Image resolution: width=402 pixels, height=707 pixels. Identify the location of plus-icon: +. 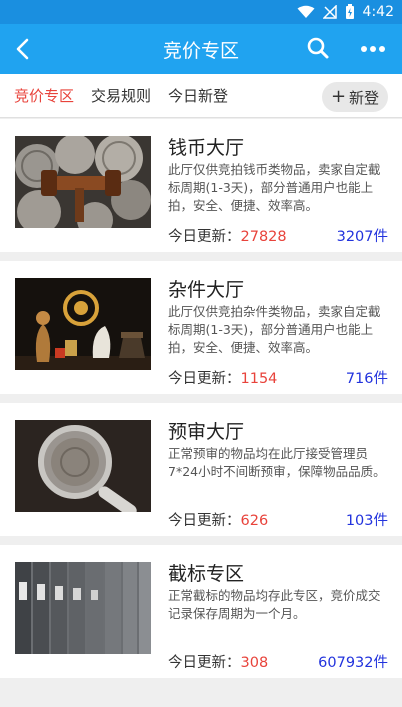
(338, 96).